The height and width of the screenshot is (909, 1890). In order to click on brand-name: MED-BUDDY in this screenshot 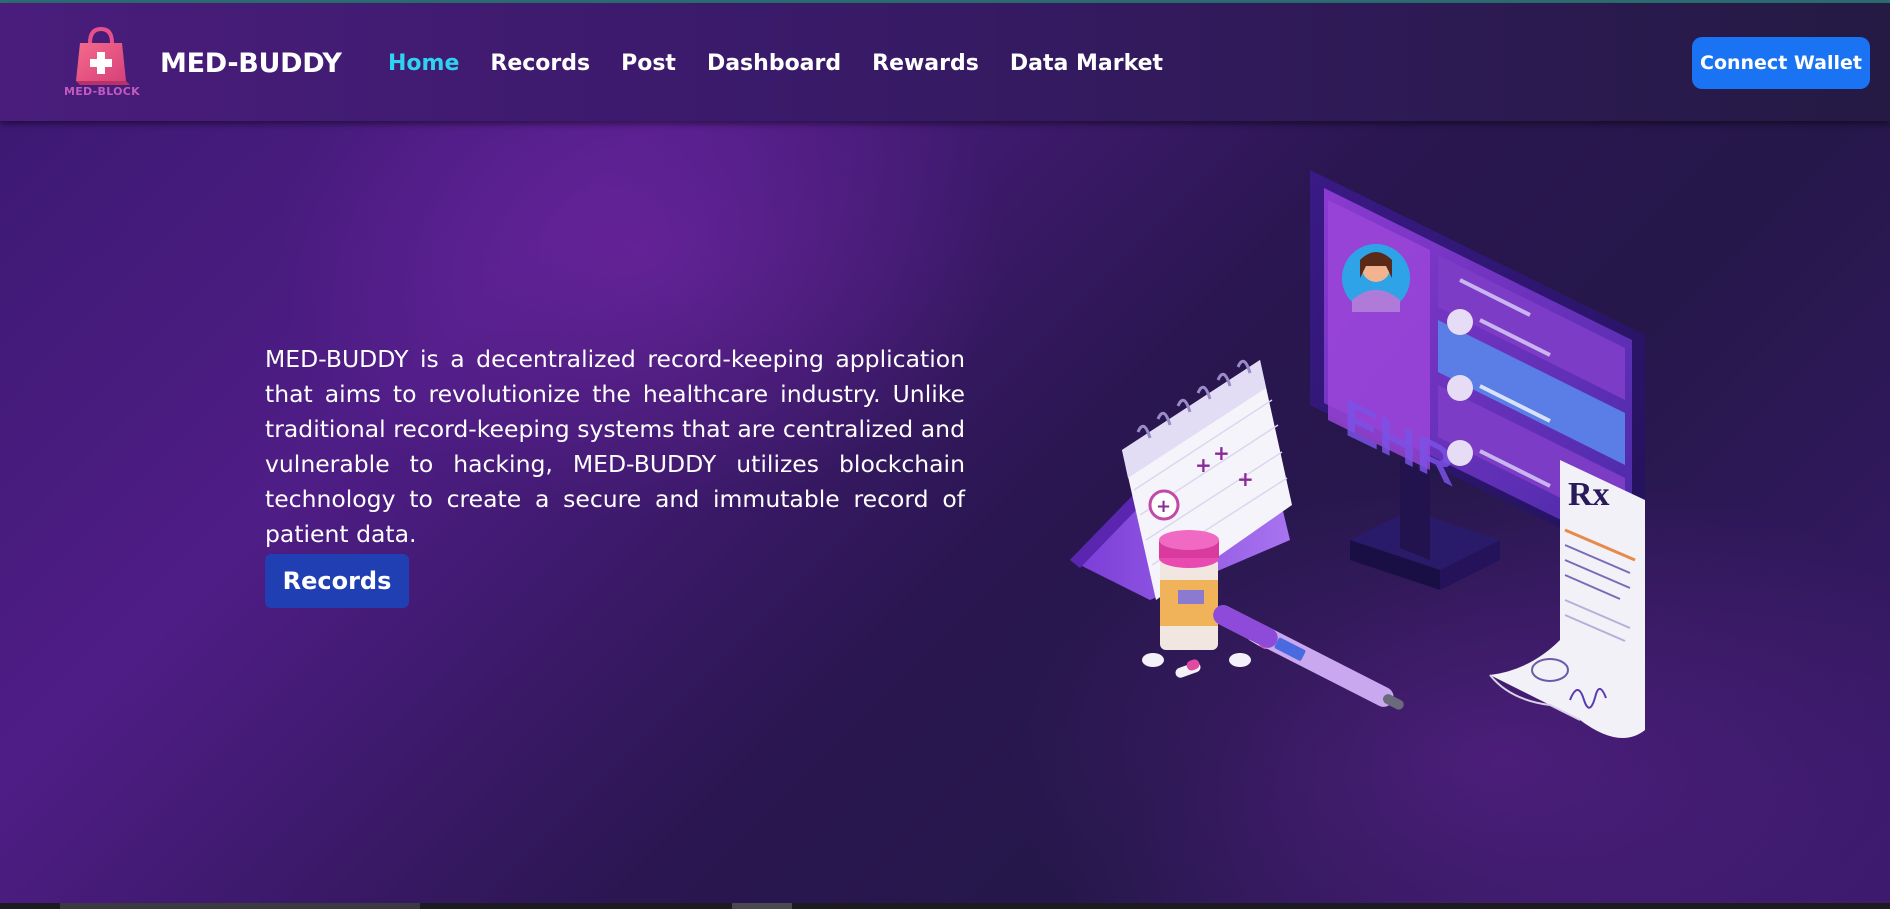, I will do `click(251, 63)`.